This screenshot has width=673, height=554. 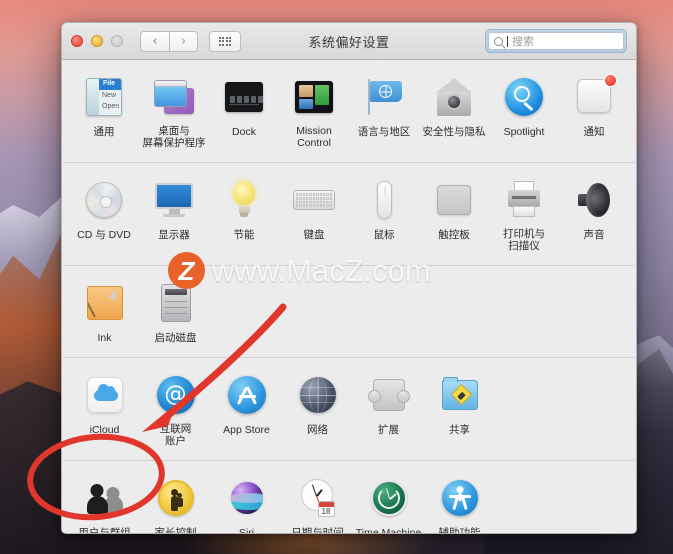 What do you see at coordinates (460, 395) in the screenshot?
I see `sharing-icon` at bounding box center [460, 395].